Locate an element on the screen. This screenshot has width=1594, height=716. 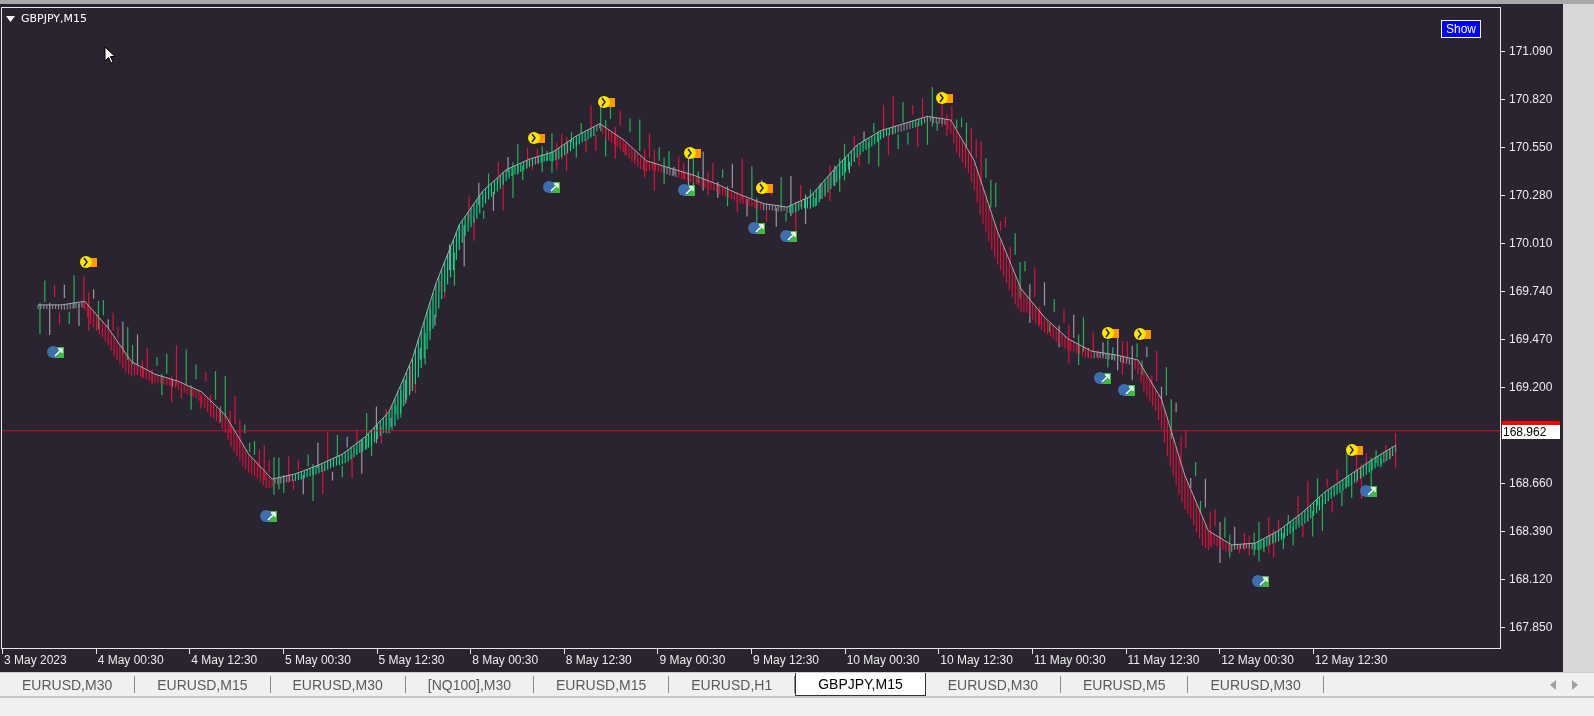
price-axis-label: 170.010 is located at coordinates (1531, 243).